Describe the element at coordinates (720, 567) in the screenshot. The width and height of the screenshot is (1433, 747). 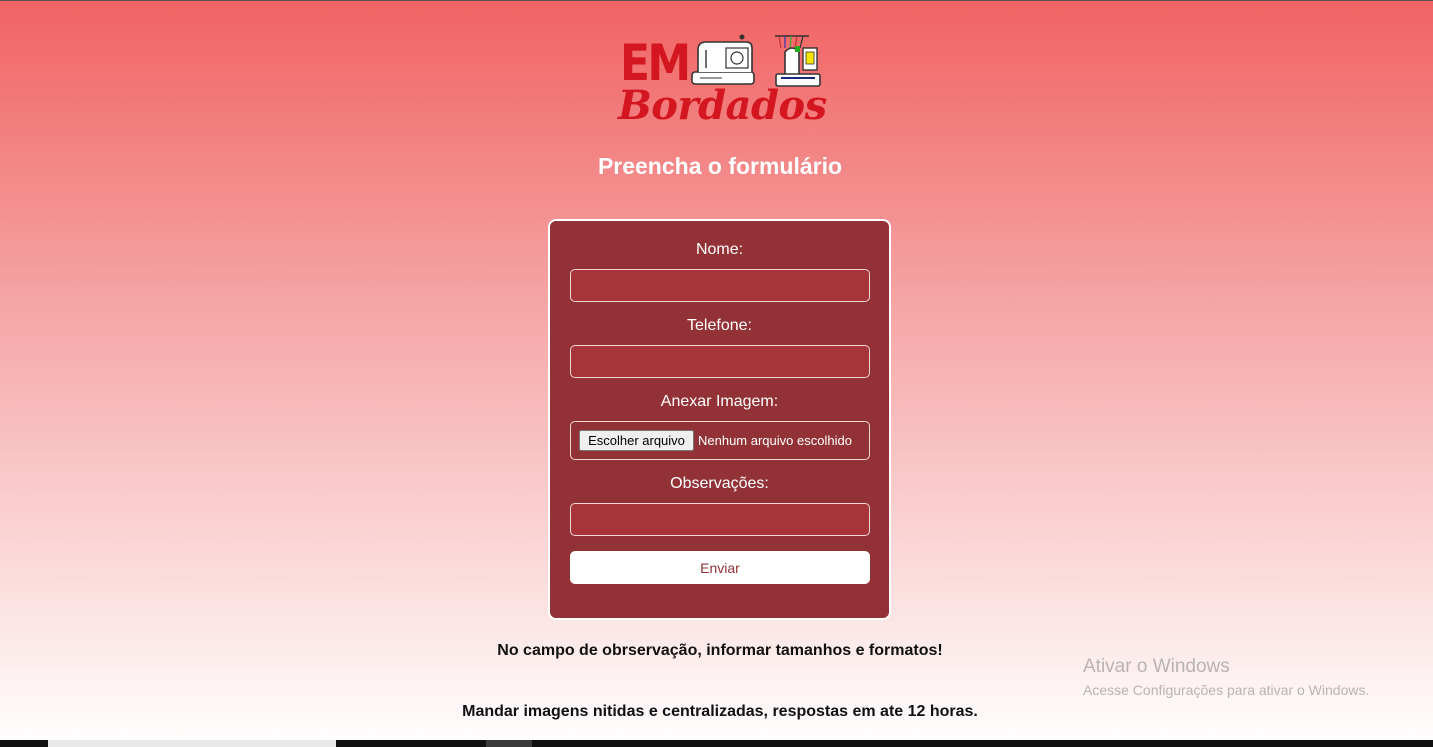
I see `submit-button: Enviar` at that location.